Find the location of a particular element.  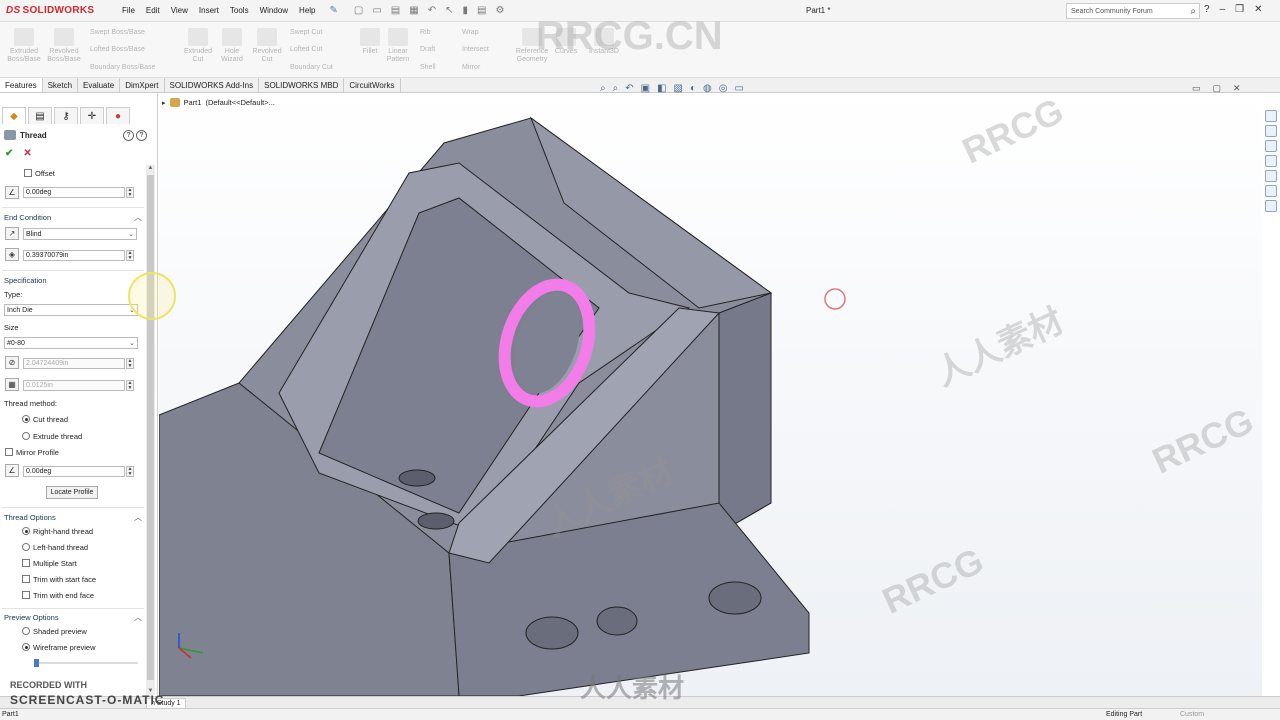

revolved-boss-button: Revolved Boss/Base is located at coordinates (64, 46).